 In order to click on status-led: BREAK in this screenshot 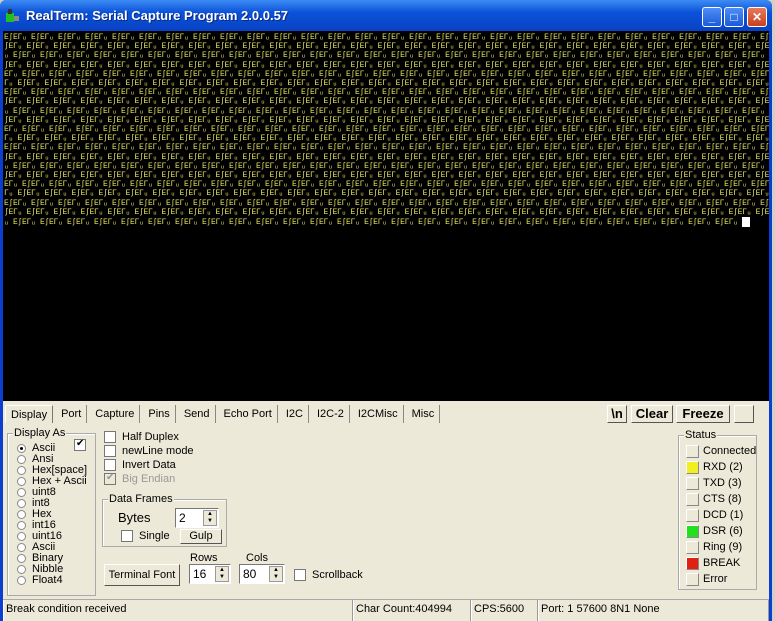, I will do `click(721, 563)`.